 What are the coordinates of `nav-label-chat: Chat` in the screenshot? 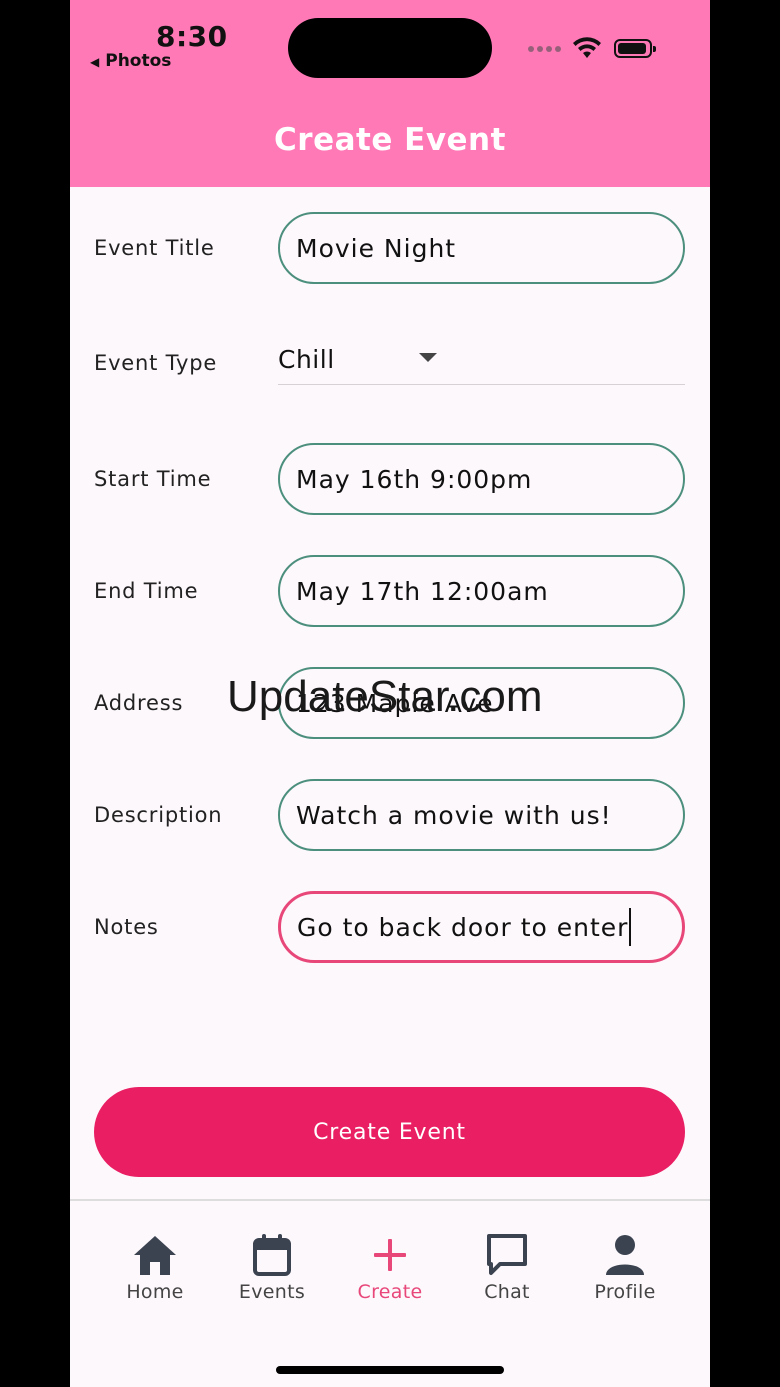 It's located at (507, 1292).